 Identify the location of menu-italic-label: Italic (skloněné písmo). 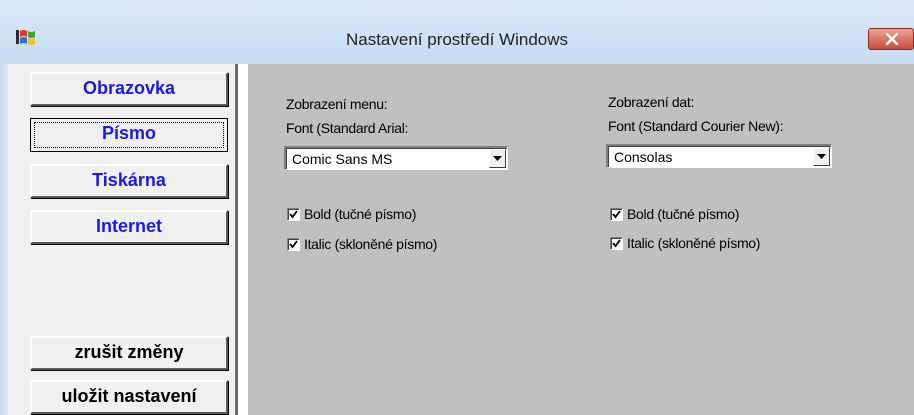
(371, 244).